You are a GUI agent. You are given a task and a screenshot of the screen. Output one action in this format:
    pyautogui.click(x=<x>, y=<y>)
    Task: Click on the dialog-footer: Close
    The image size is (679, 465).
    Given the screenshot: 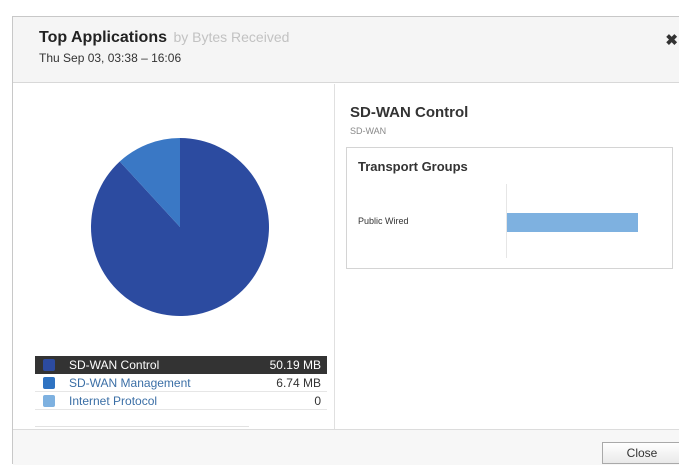 What is the action you would take?
    pyautogui.click(x=346, y=447)
    